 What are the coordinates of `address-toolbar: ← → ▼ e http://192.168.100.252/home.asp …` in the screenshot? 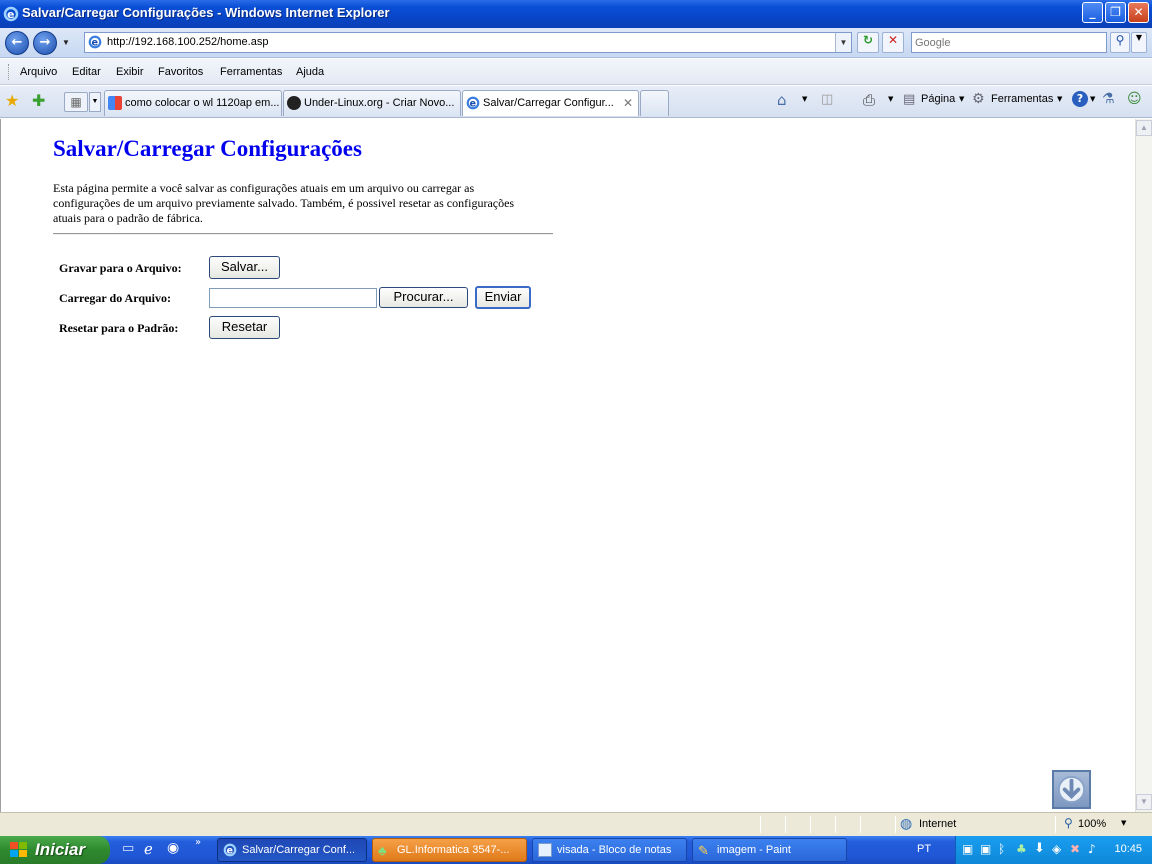 It's located at (576, 43).